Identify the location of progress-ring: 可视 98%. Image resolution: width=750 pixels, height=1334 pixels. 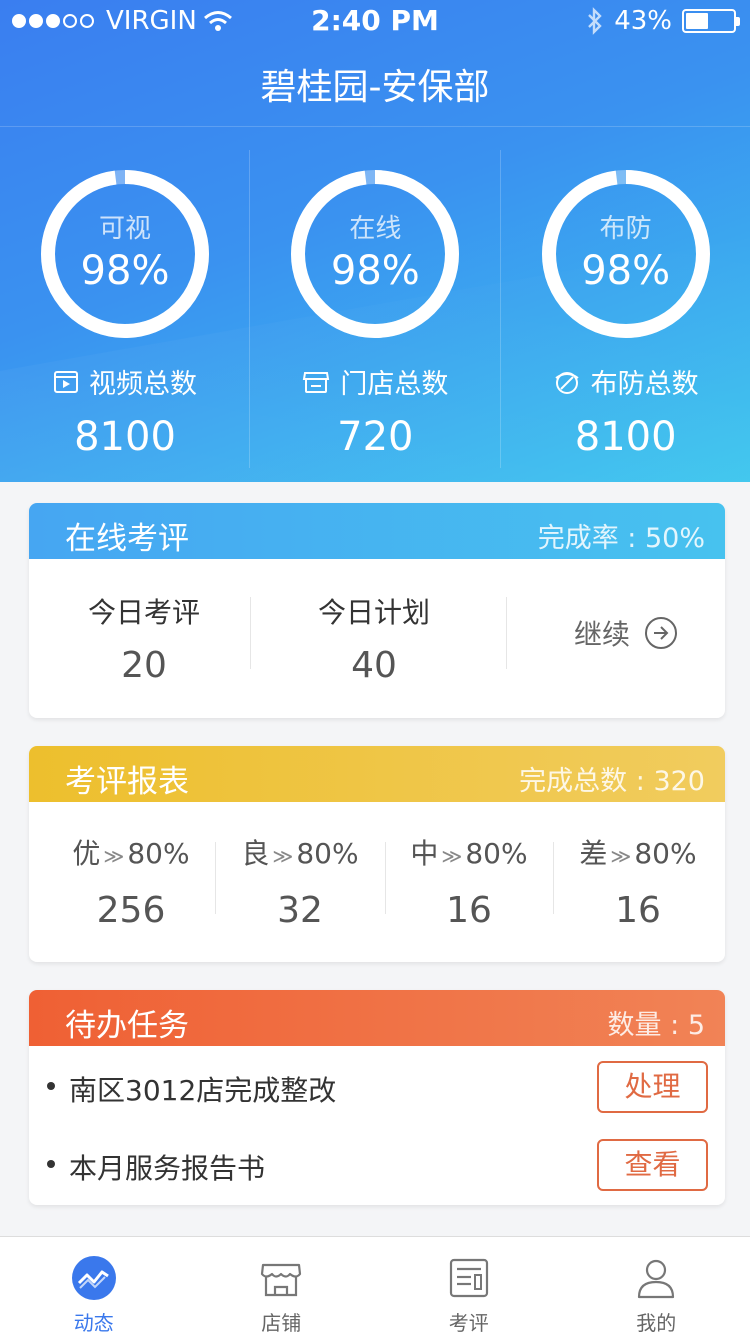
(125, 254).